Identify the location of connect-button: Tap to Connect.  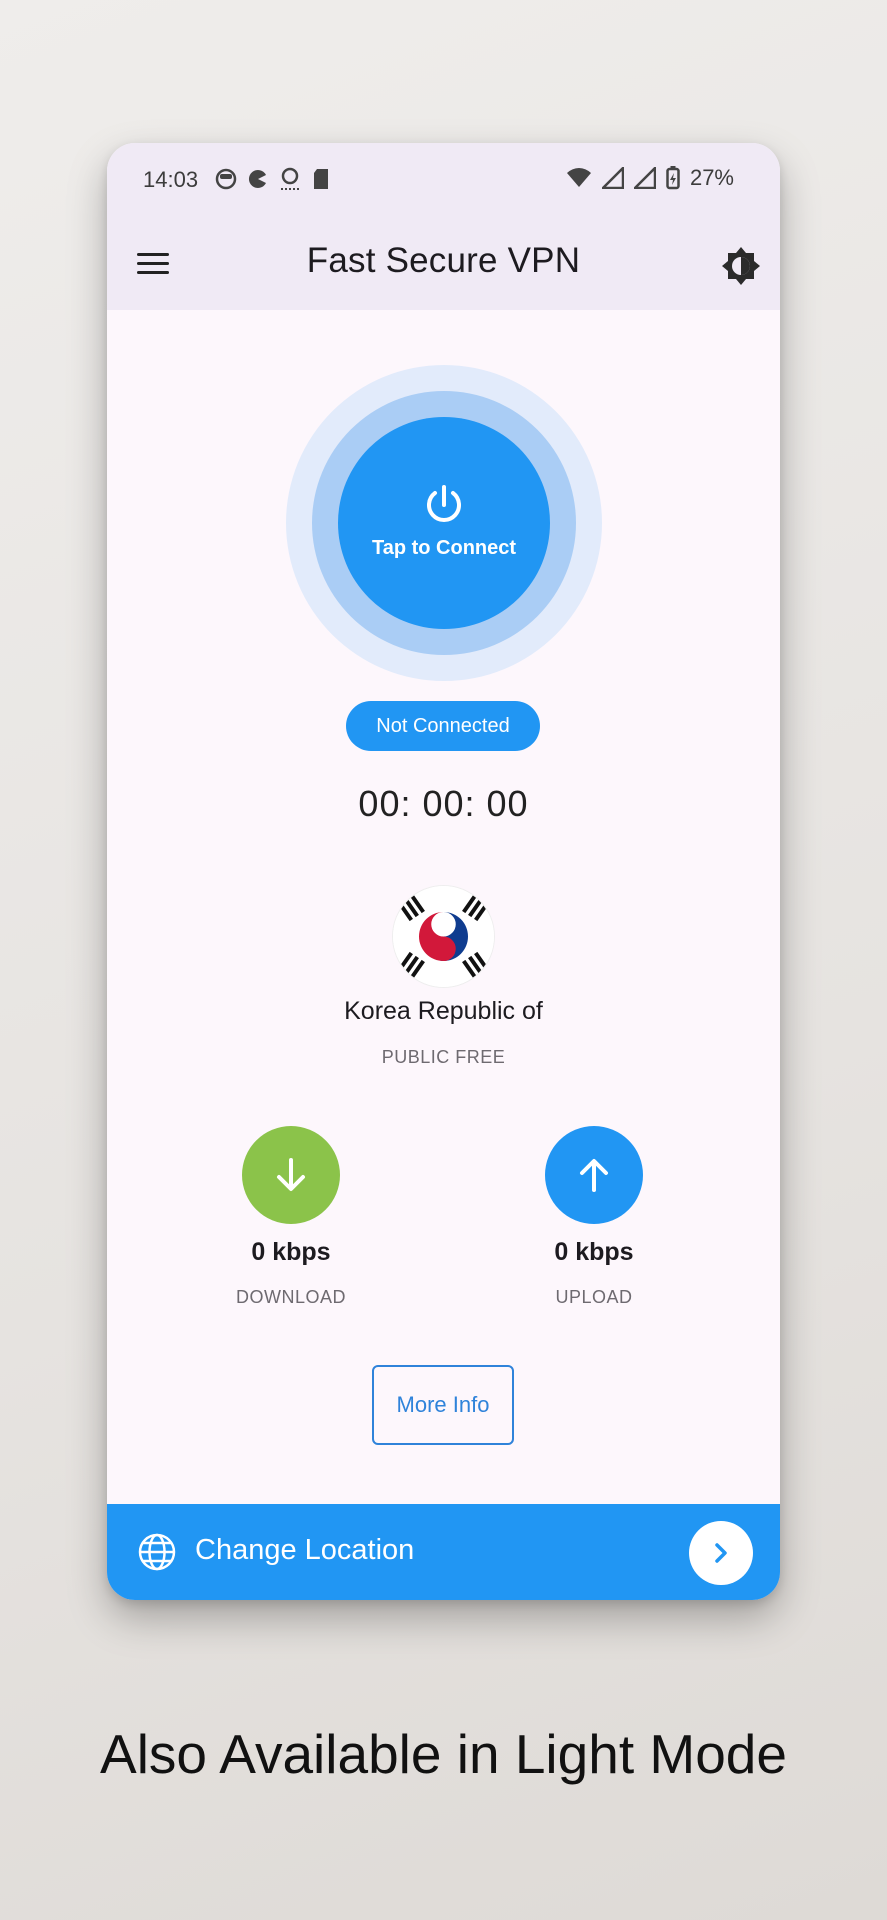
(444, 523).